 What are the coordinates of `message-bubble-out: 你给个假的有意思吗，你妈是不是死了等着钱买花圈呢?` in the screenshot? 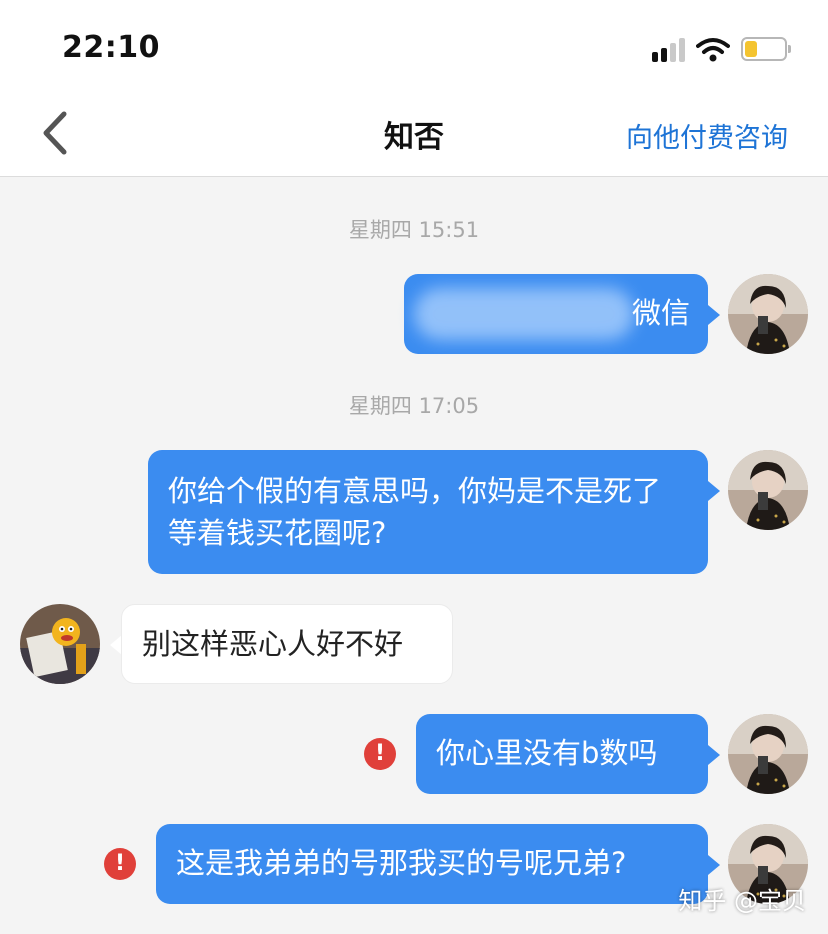 It's located at (428, 512).